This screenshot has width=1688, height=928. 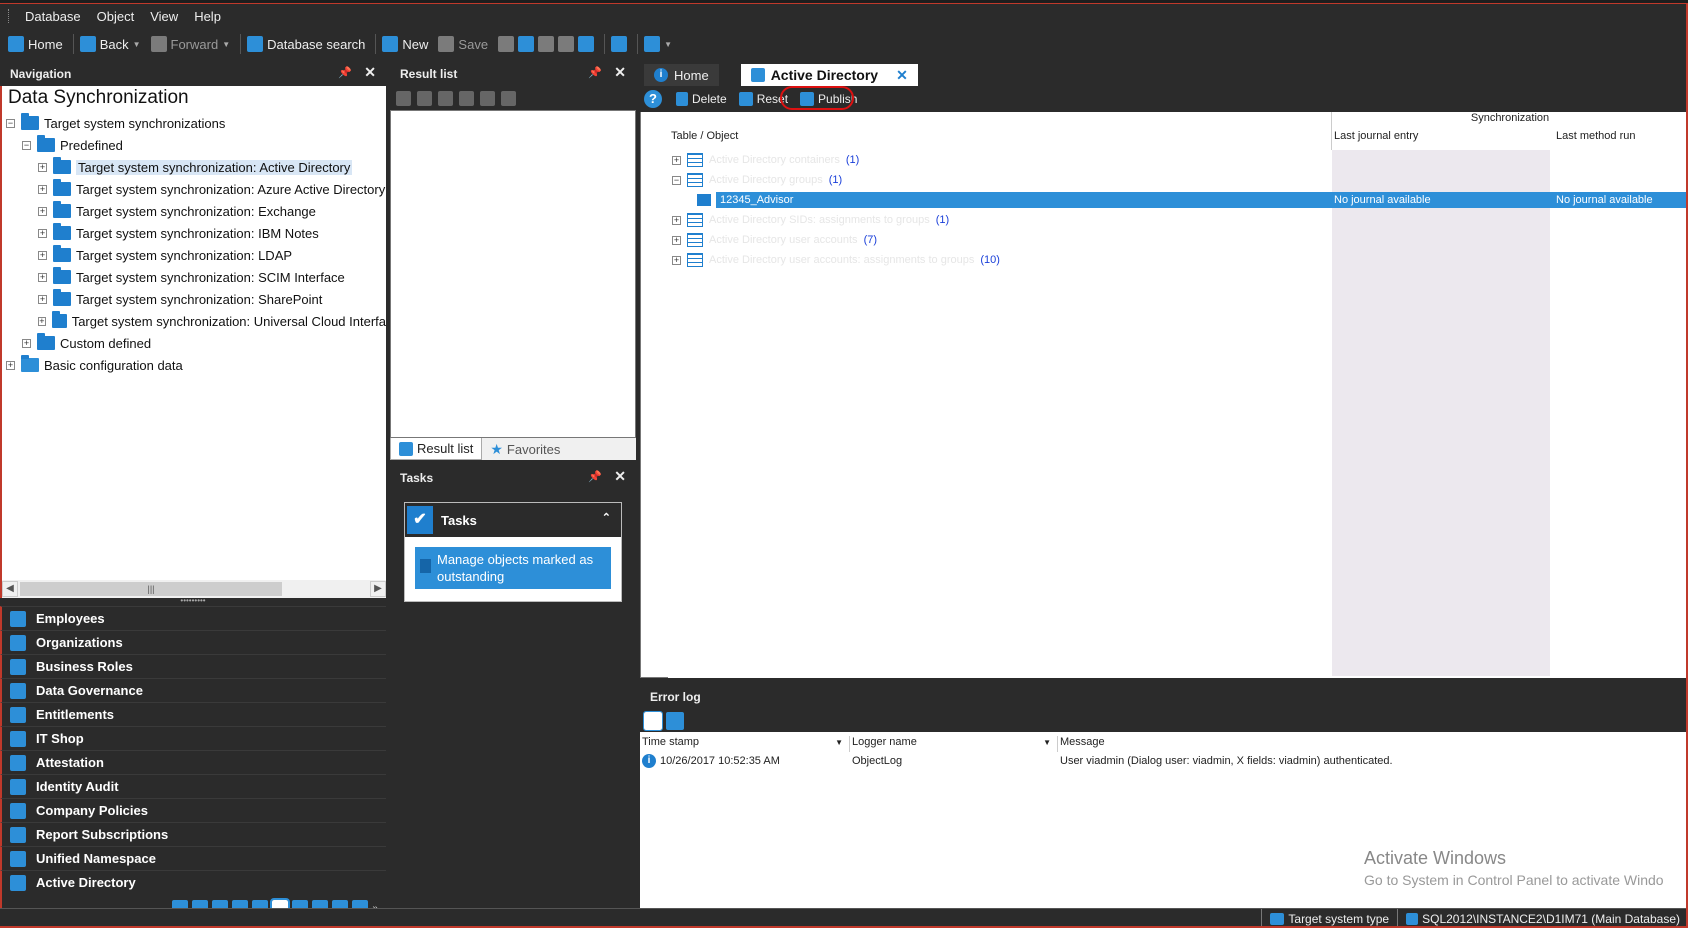 What do you see at coordinates (506, 44) in the screenshot?
I see `camera-icon` at bounding box center [506, 44].